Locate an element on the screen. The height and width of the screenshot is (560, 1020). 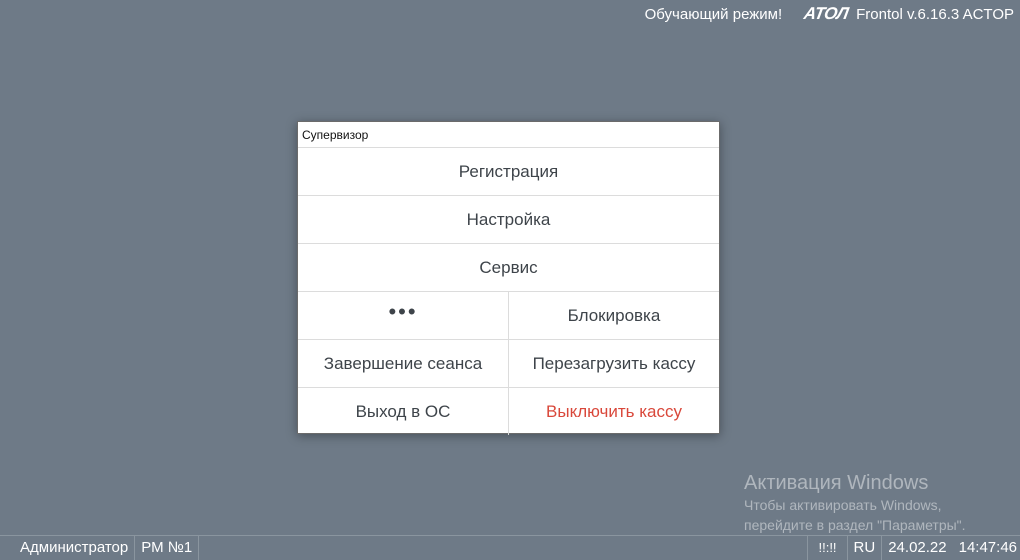
brand: ATOЛ Frontol v.6.16.3 ACTOP is located at coordinates (908, 14).